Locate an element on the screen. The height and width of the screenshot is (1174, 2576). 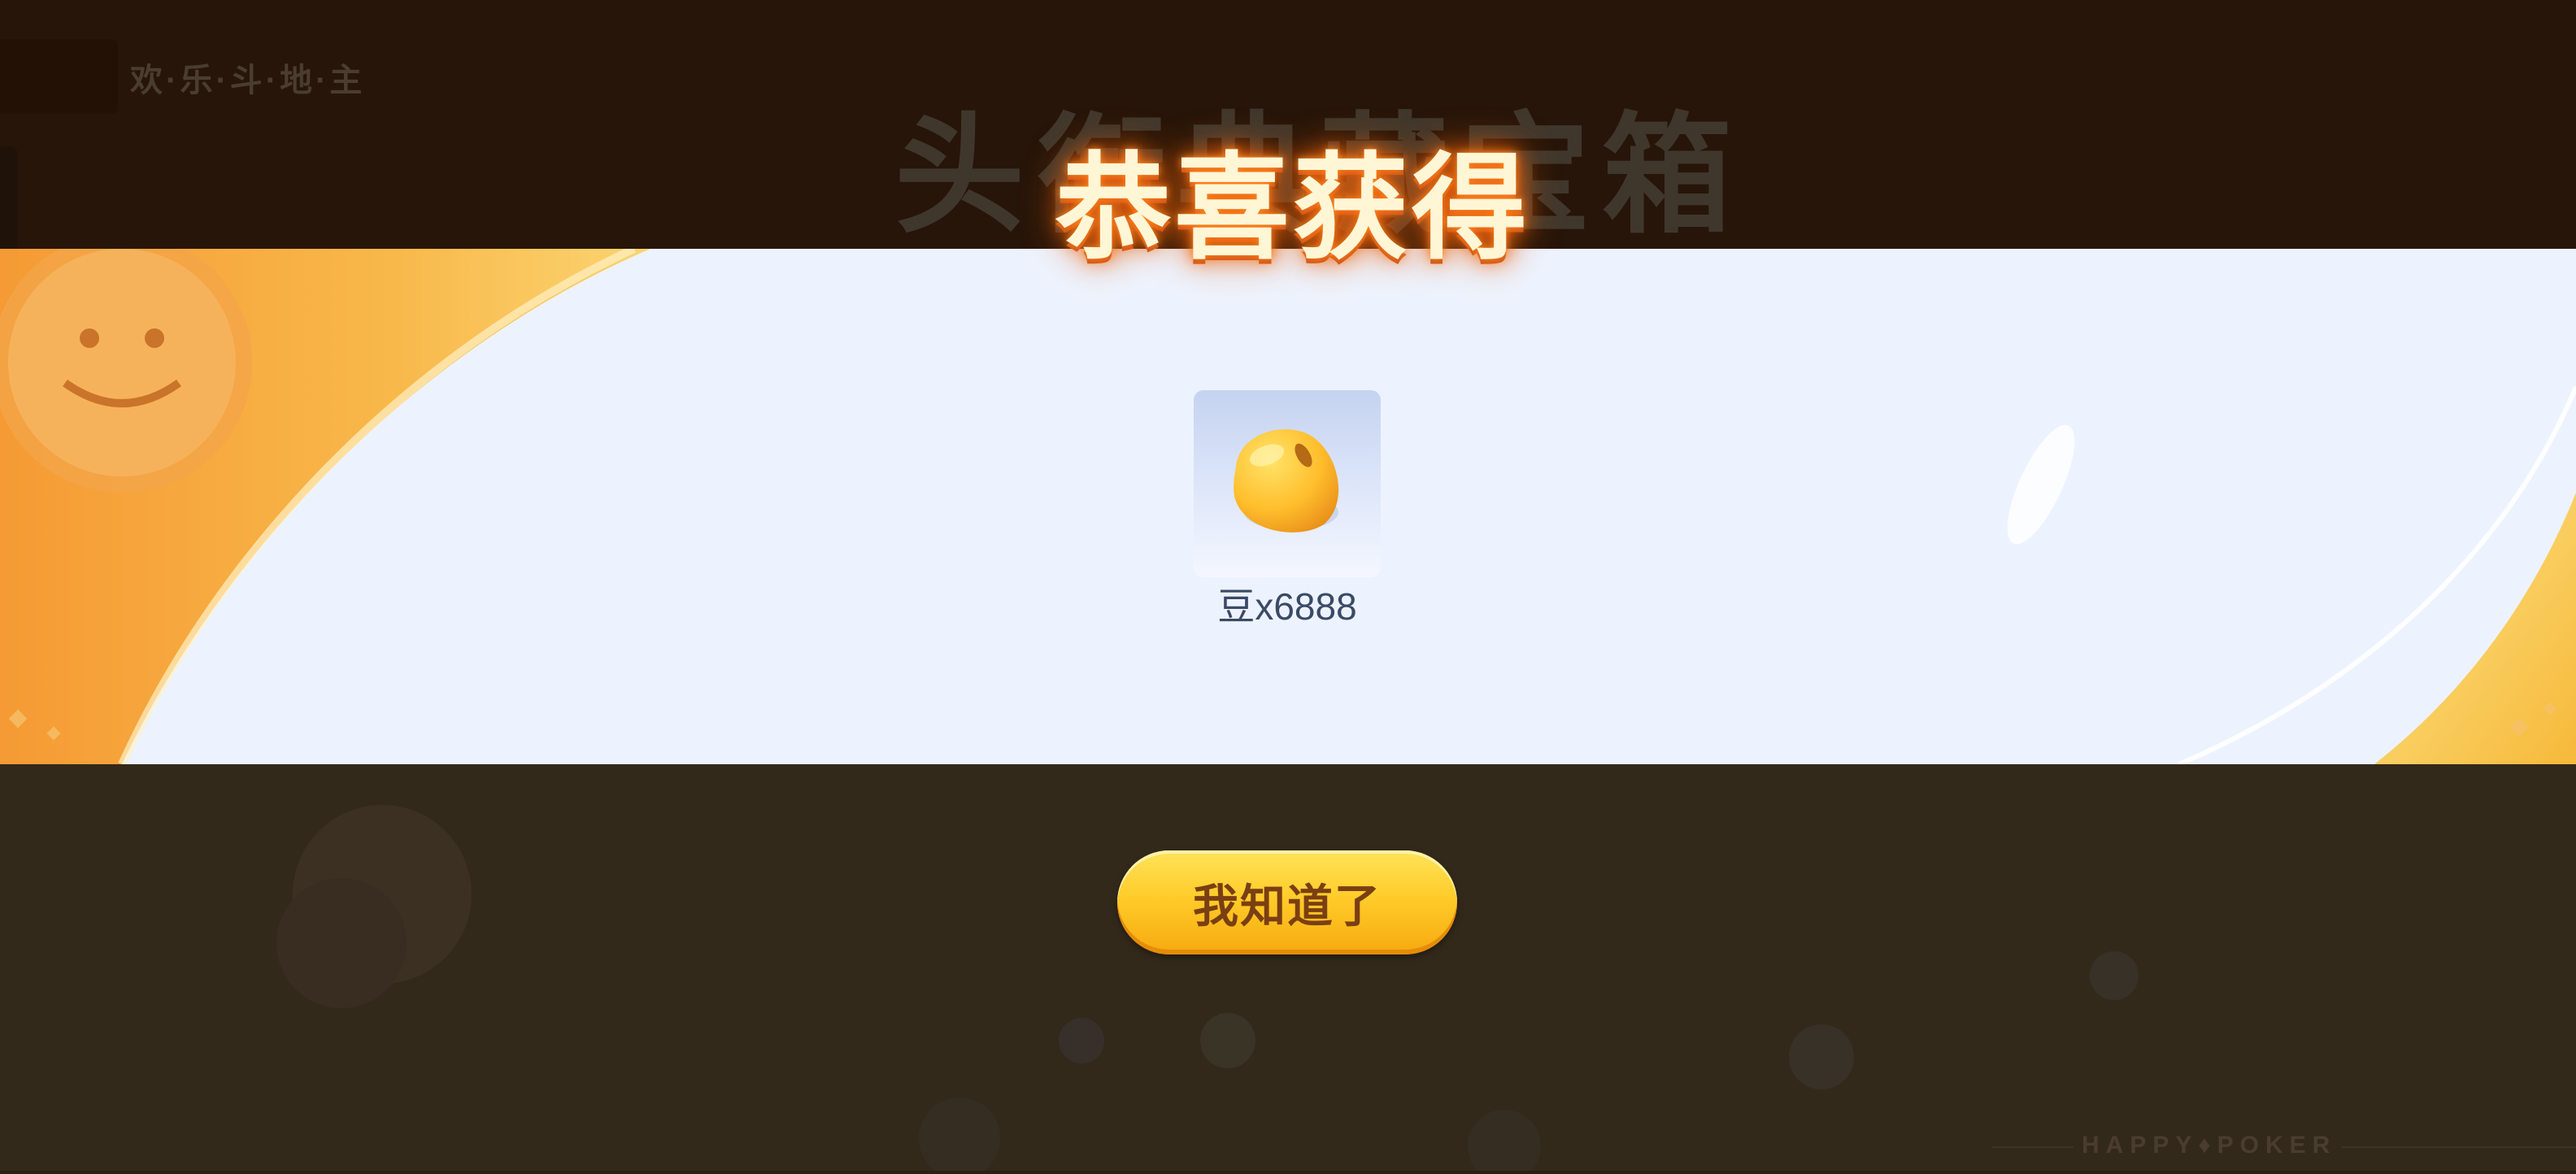
footer-divider-right is located at coordinates (2459, 1147).